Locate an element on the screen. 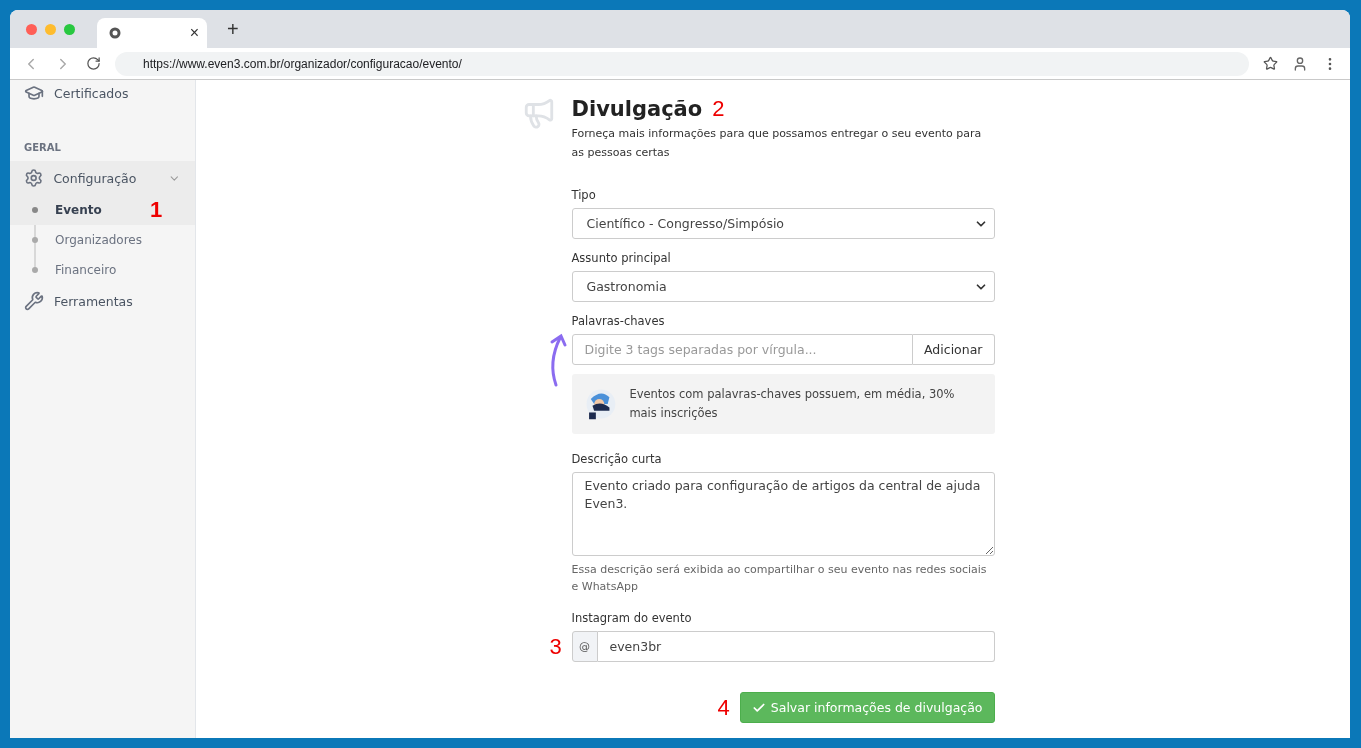  annotation-number: 4 is located at coordinates (723, 707).